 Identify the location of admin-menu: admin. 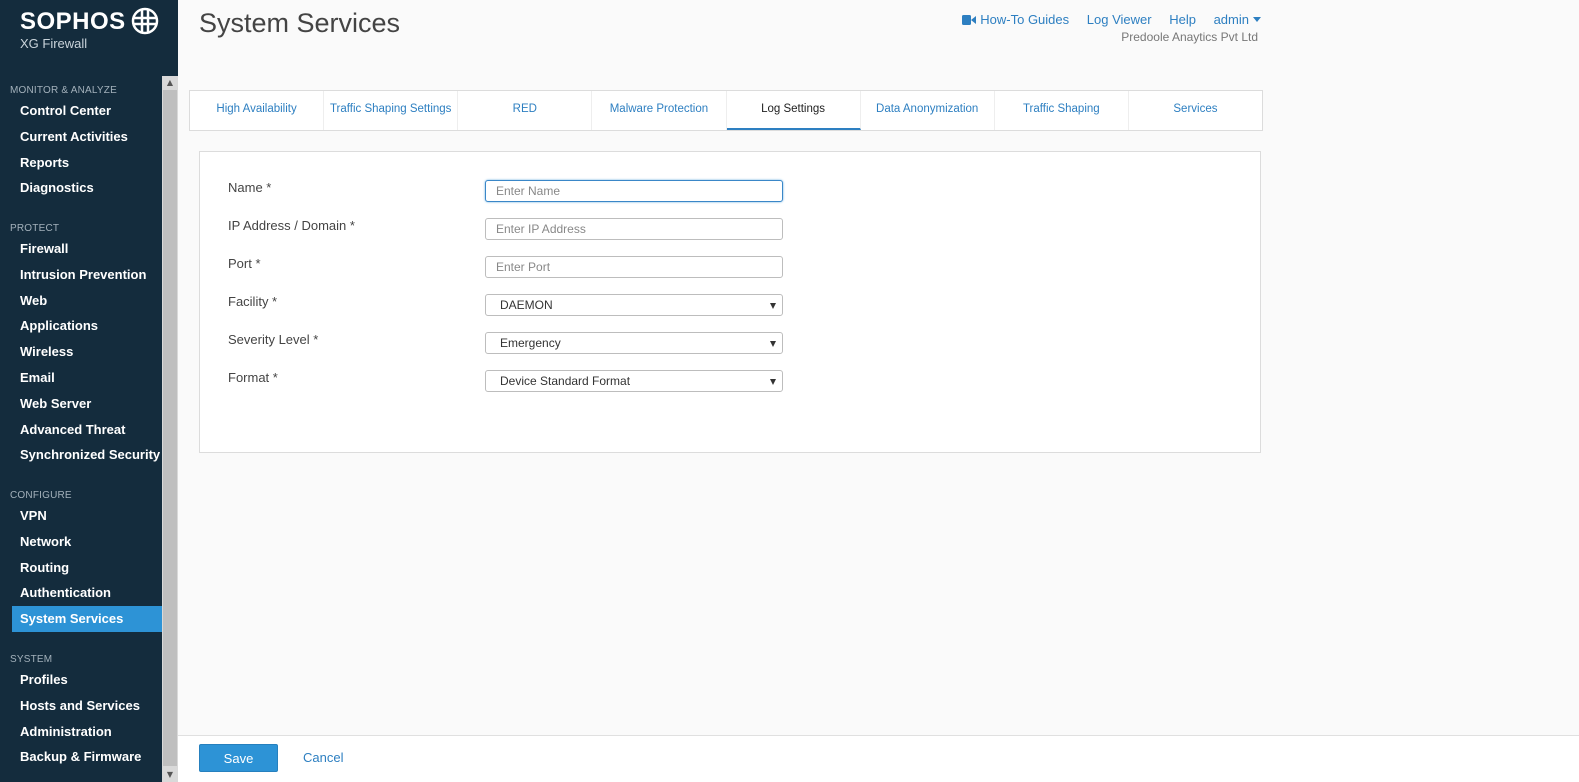
(1237, 19).